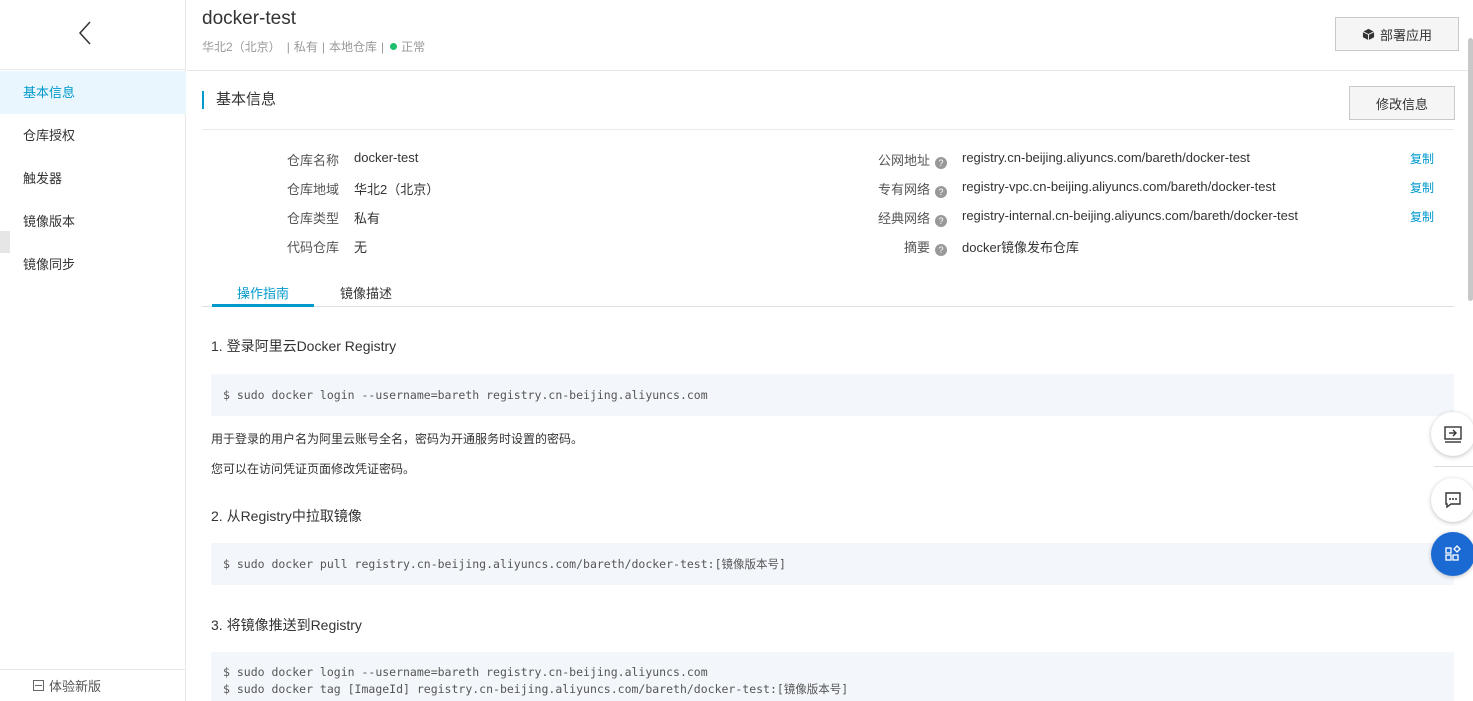  What do you see at coordinates (1021, 247) in the screenshot?
I see `summary-value: docker镜像发布仓库` at bounding box center [1021, 247].